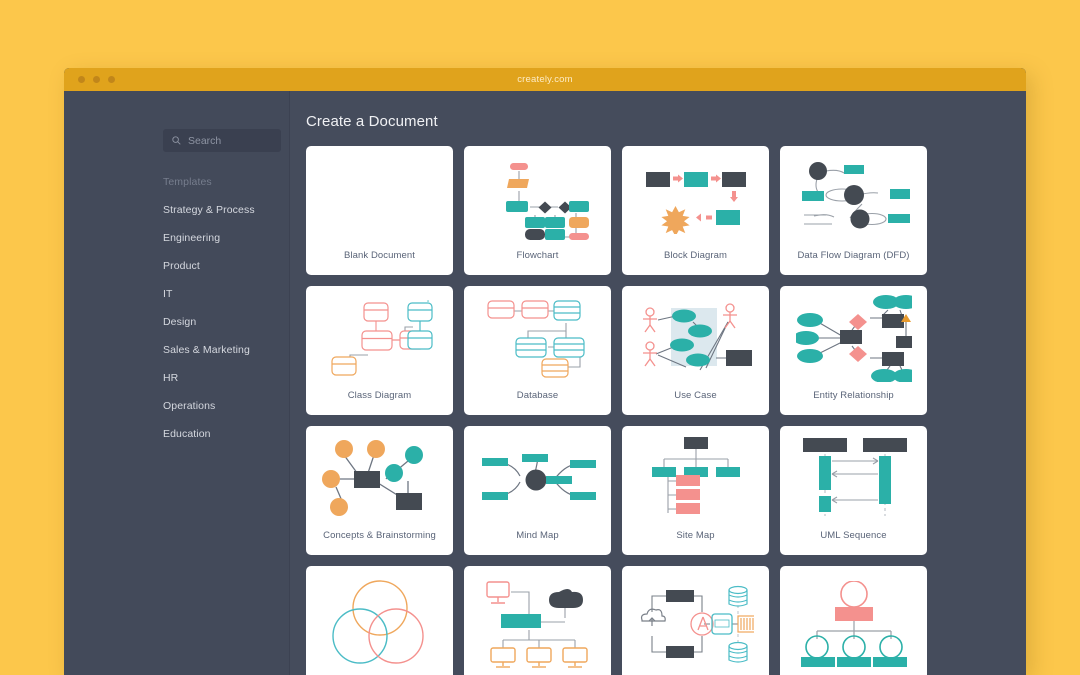 The image size is (1080, 675). Describe the element at coordinates (226, 294) in the screenshot. I see `sidebar-item-it: IT` at that location.